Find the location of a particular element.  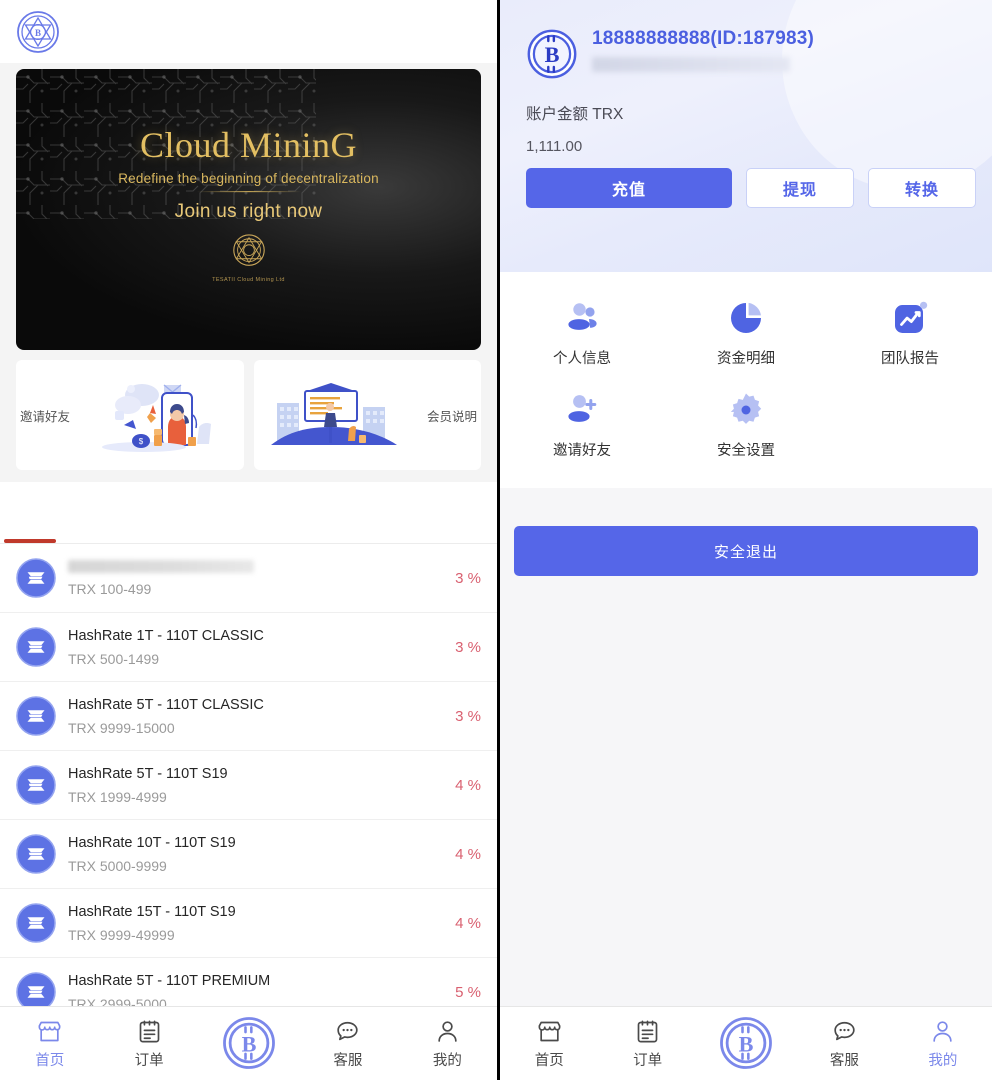

hero-cta-text: Join us right now is located at coordinates (248, 211).